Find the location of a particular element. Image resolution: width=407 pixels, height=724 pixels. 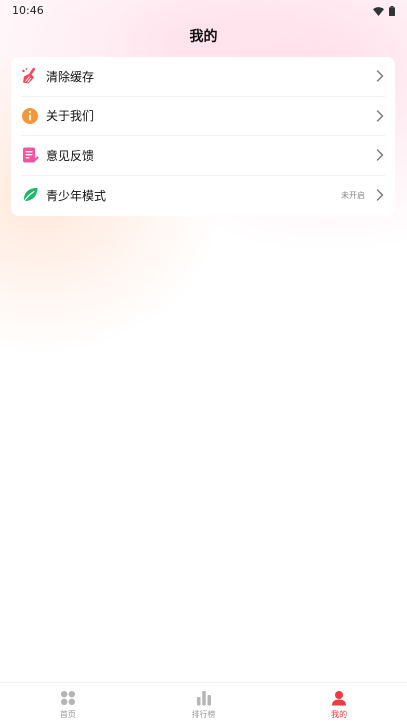

menu-item-feedback: 意见反馈 is located at coordinates (203, 156).